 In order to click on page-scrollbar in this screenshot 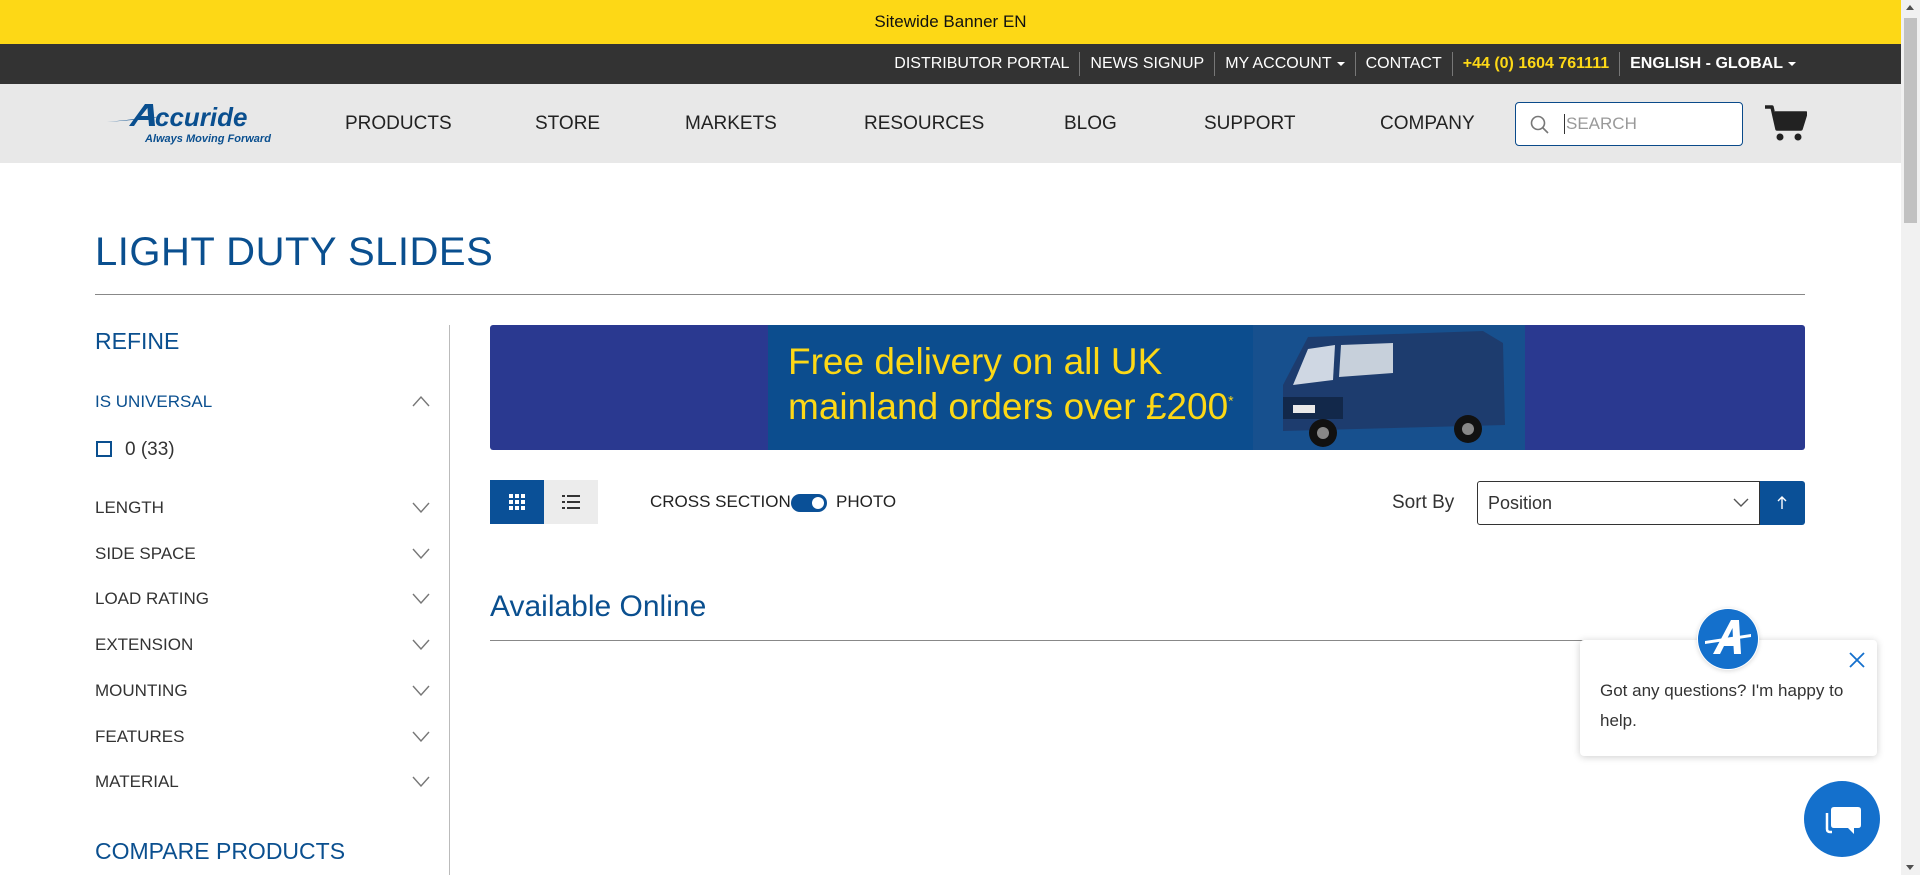, I will do `click(1910, 437)`.